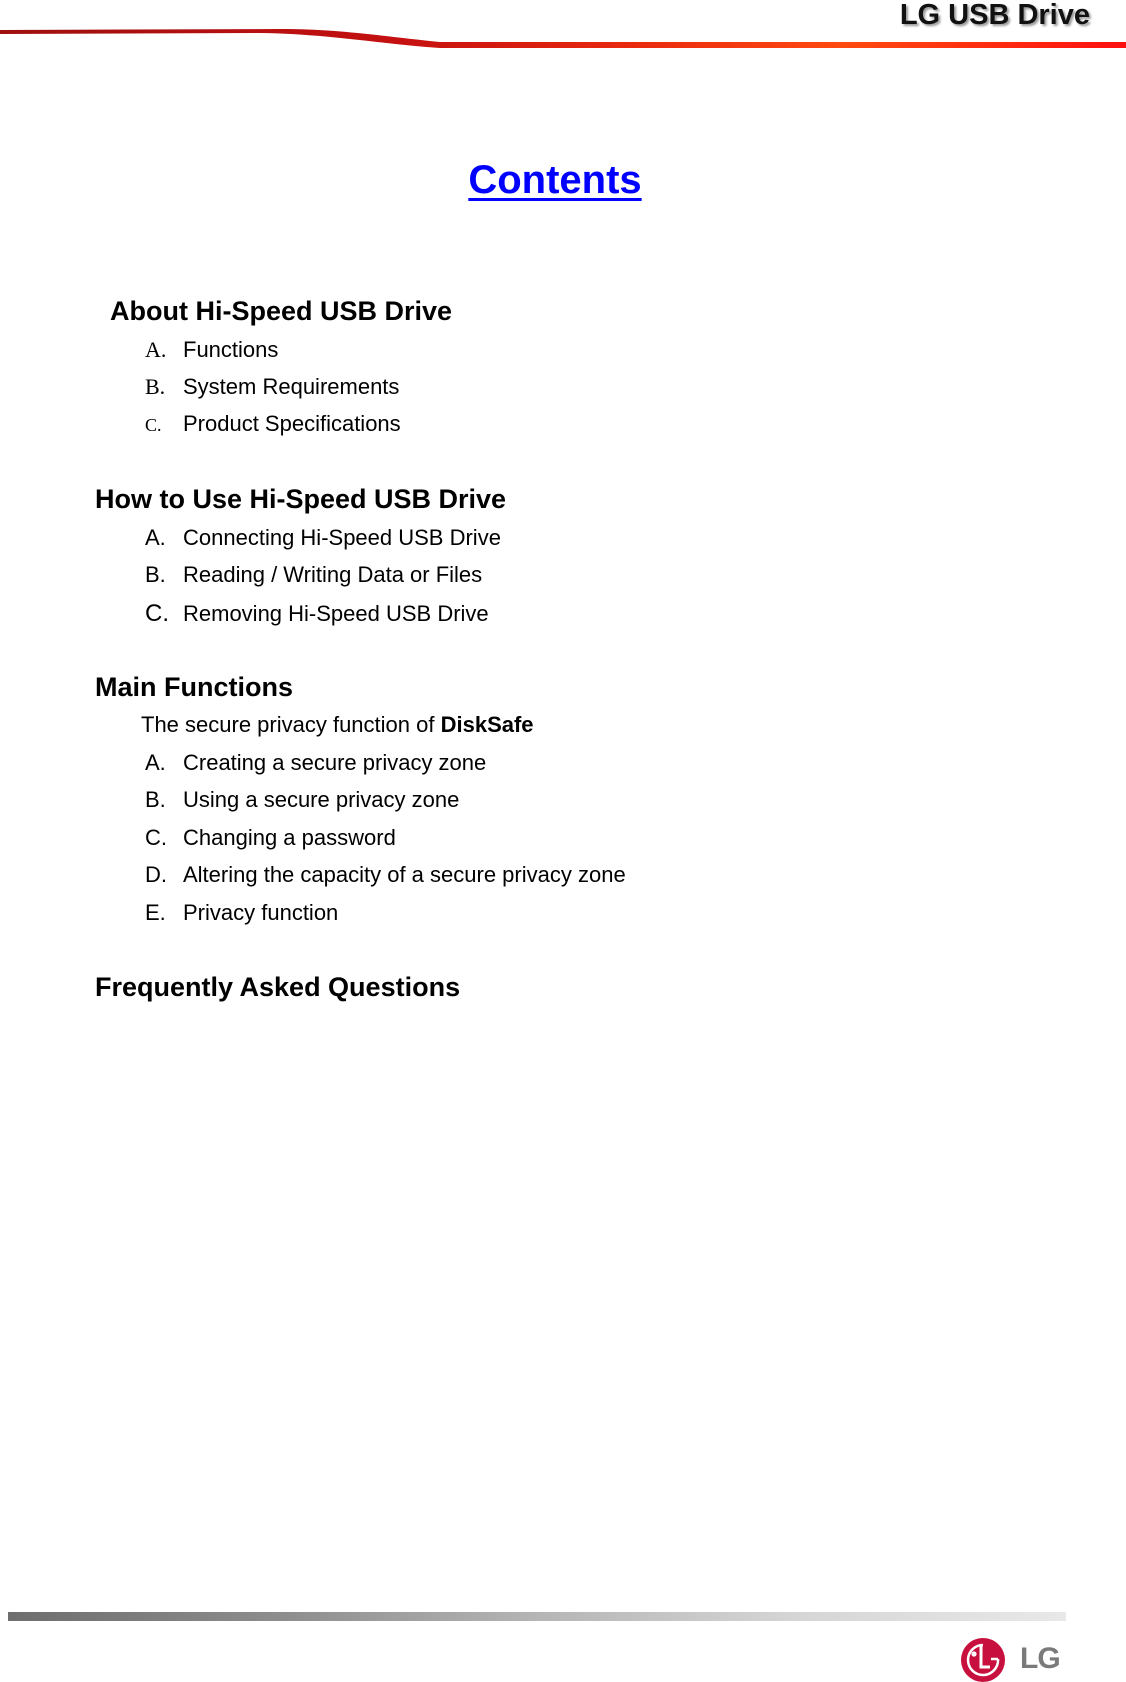 The width and height of the screenshot is (1126, 1682). Describe the element at coordinates (555, 180) in the screenshot. I see `page-title: Contents` at that location.